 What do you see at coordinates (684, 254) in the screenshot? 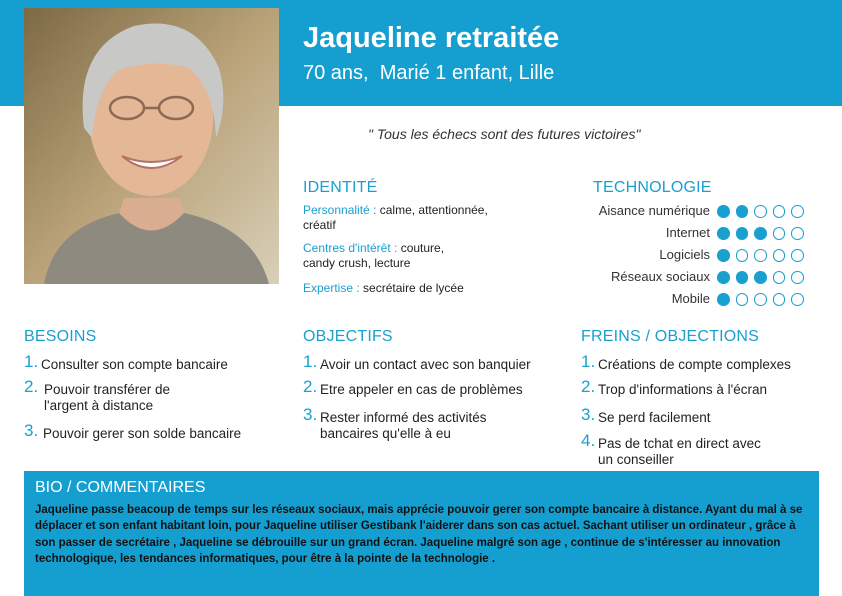
I see `tech-label: Logiciels` at bounding box center [684, 254].